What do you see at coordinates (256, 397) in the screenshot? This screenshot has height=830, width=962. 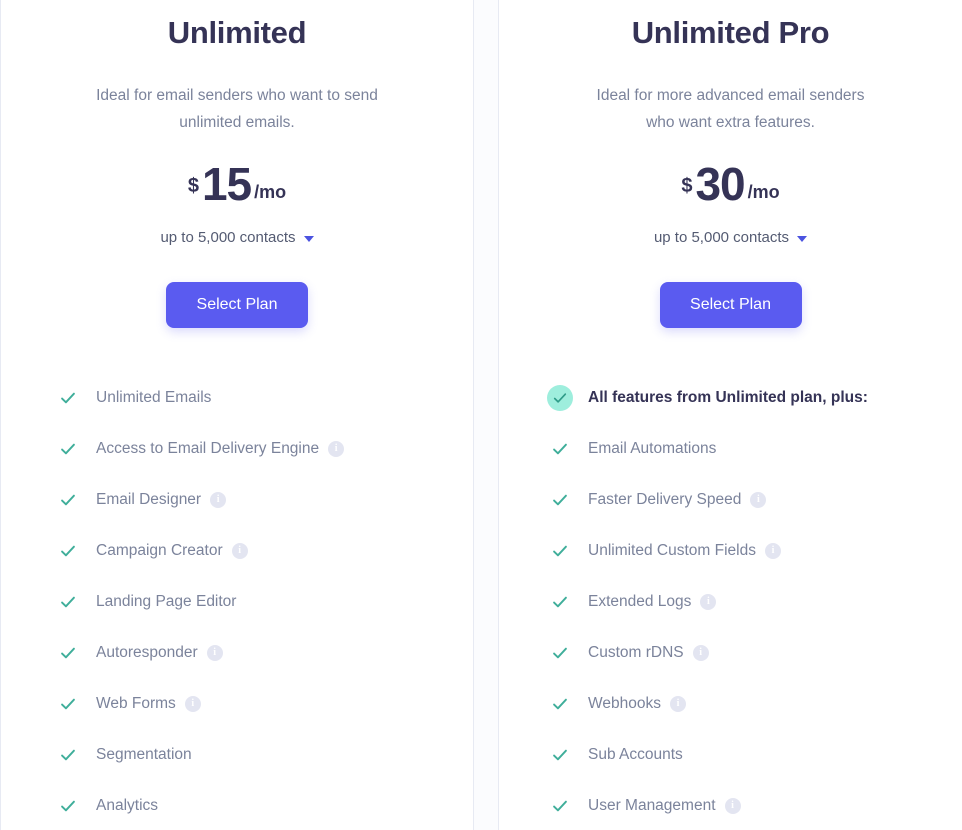 I see `feature-row: Unlimited Emails` at bounding box center [256, 397].